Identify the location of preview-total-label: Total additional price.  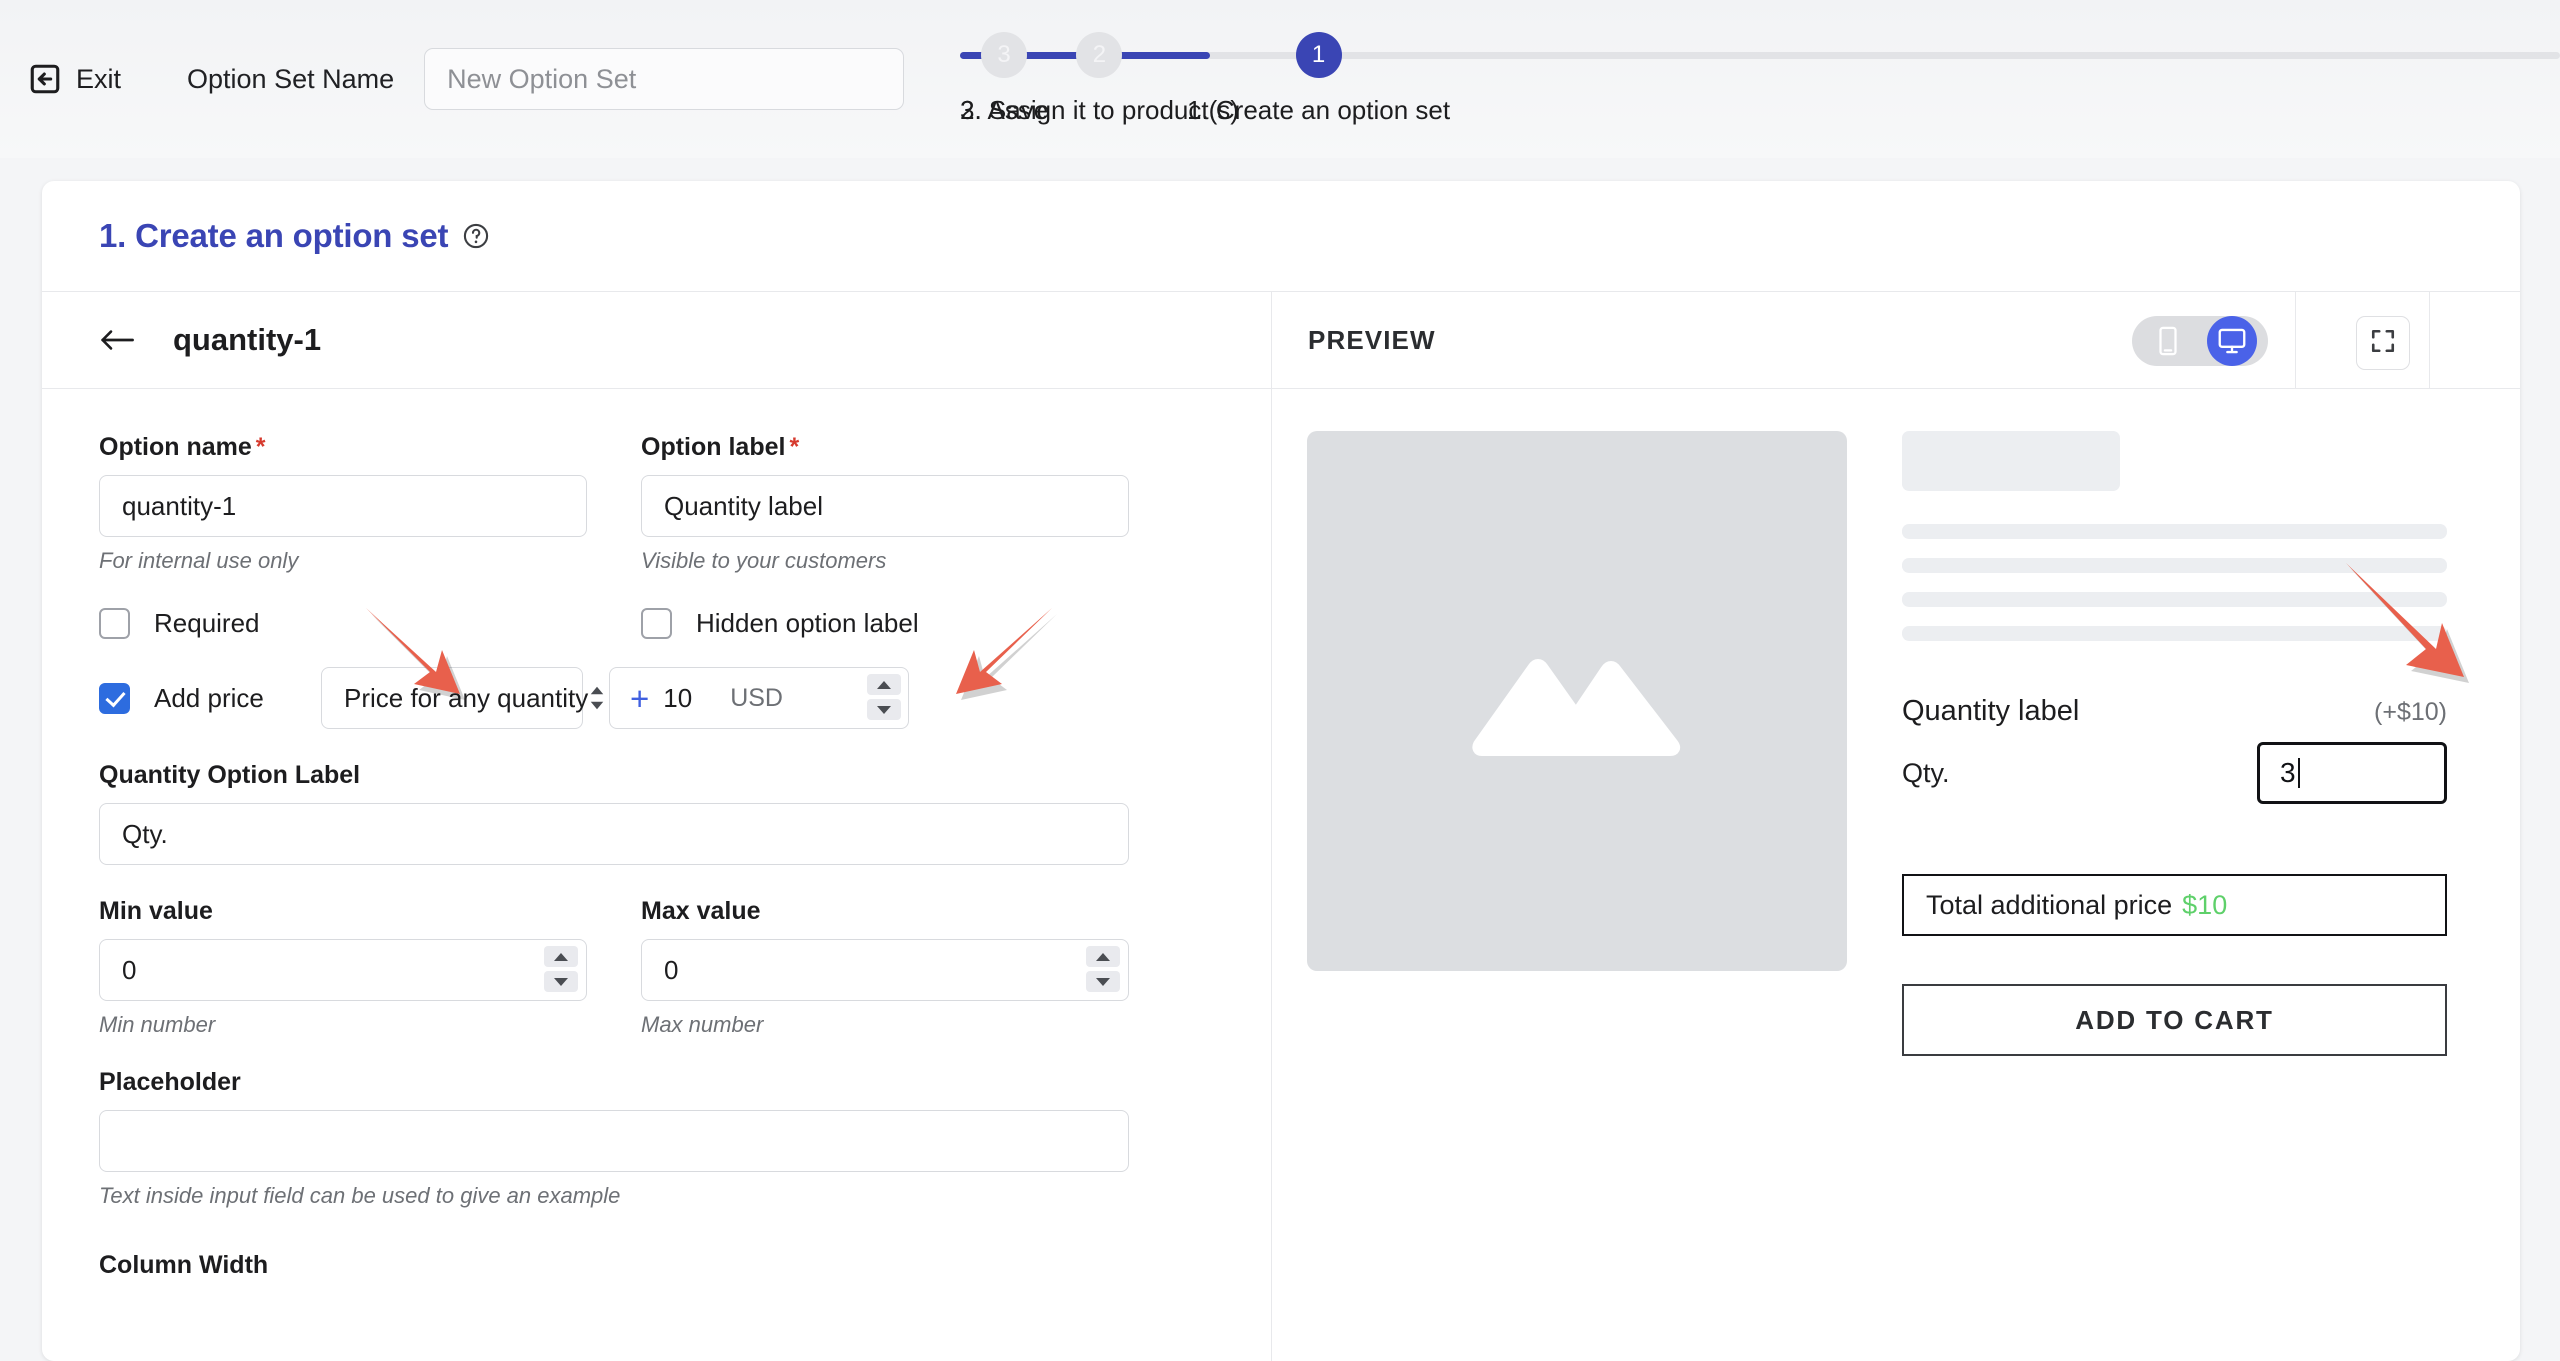
(2049, 904).